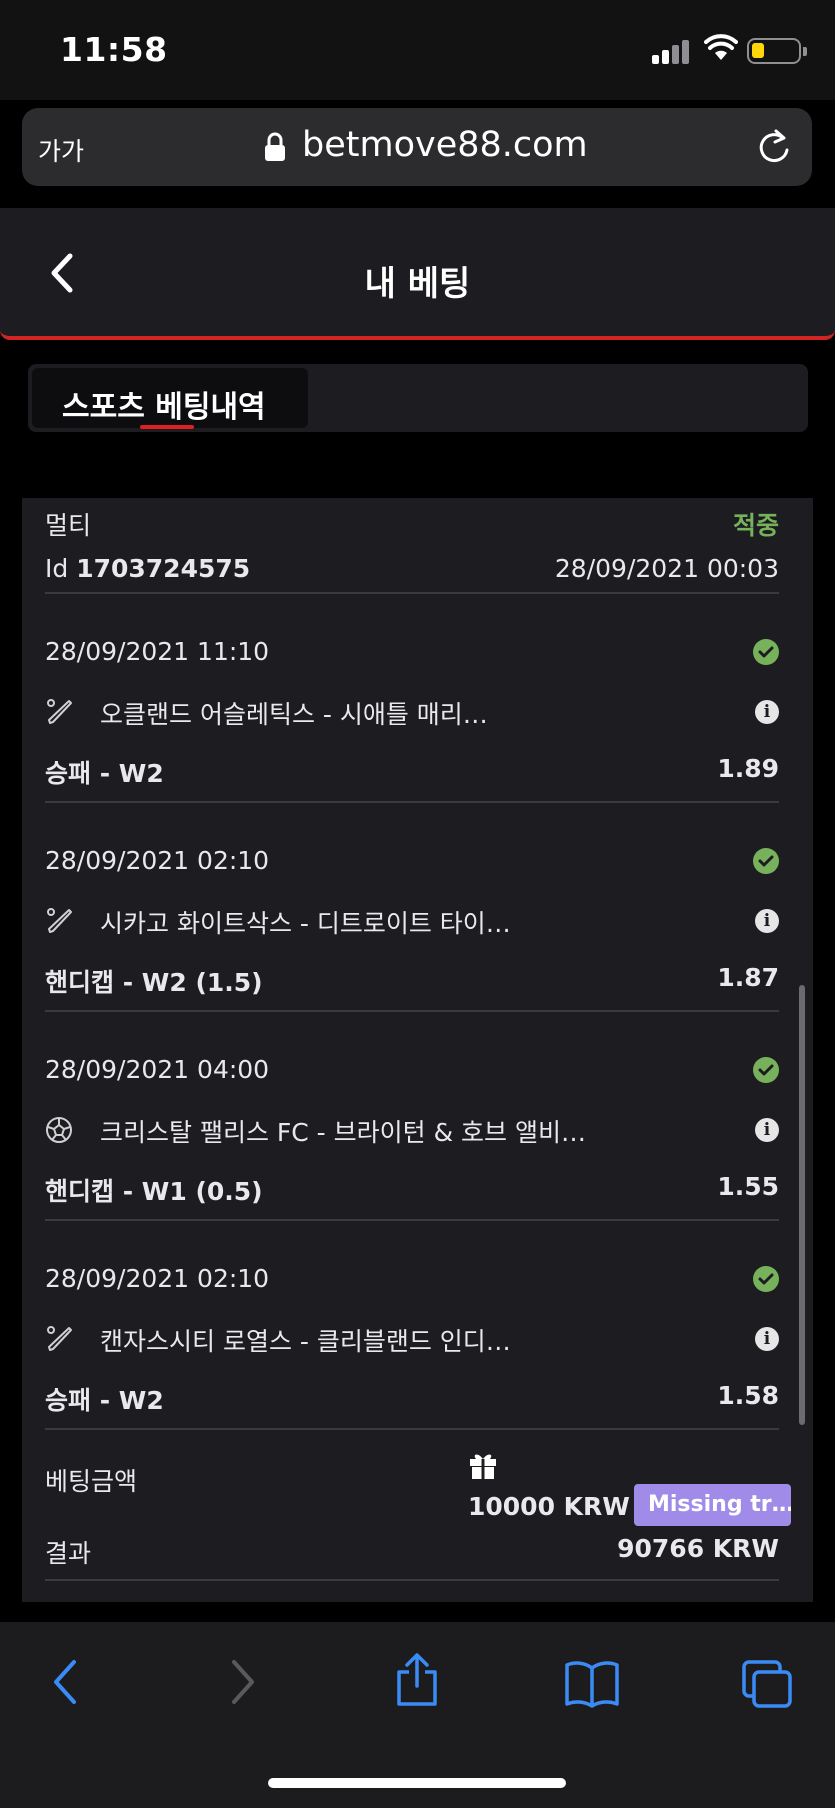 The width and height of the screenshot is (835, 1808). Describe the element at coordinates (243, 1682) in the screenshot. I see `forward-icon` at that location.